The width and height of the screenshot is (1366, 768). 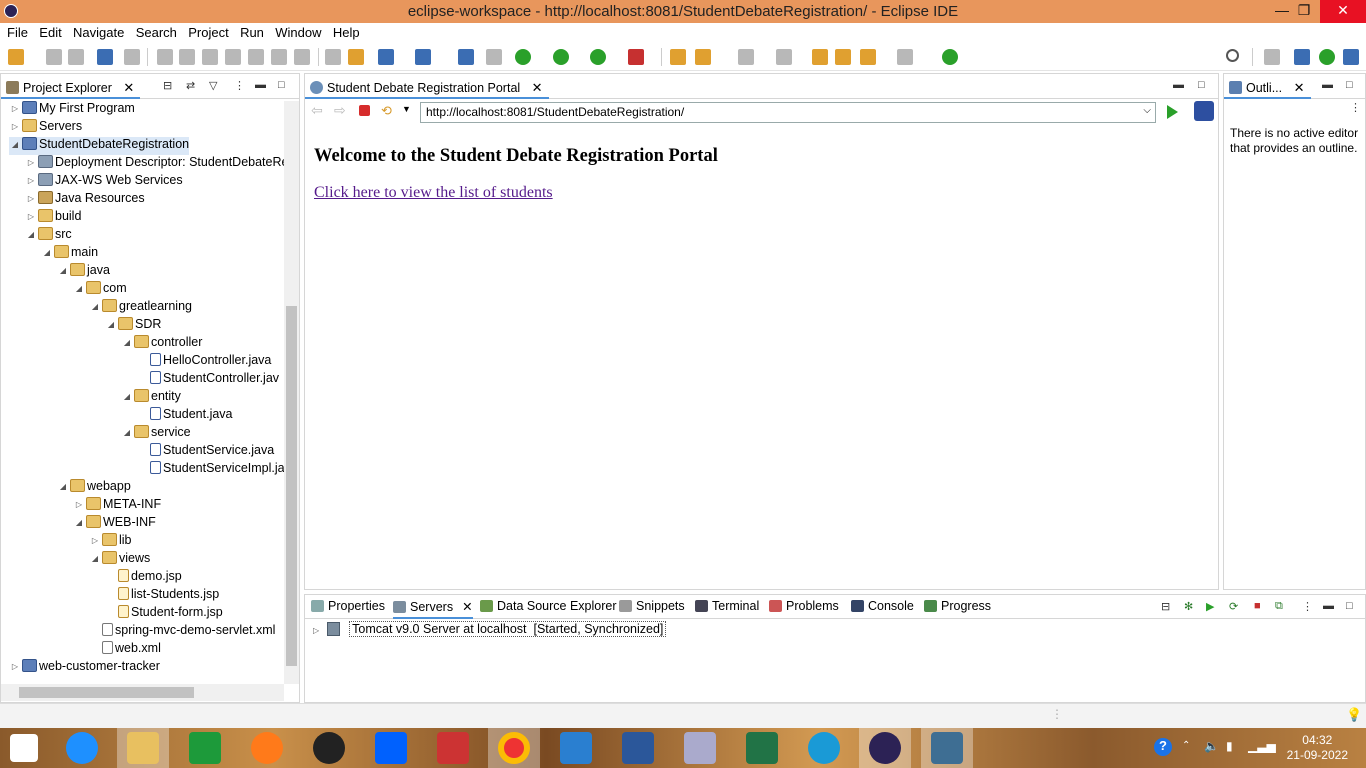 I want to click on coverage-icon, so click(x=598, y=57).